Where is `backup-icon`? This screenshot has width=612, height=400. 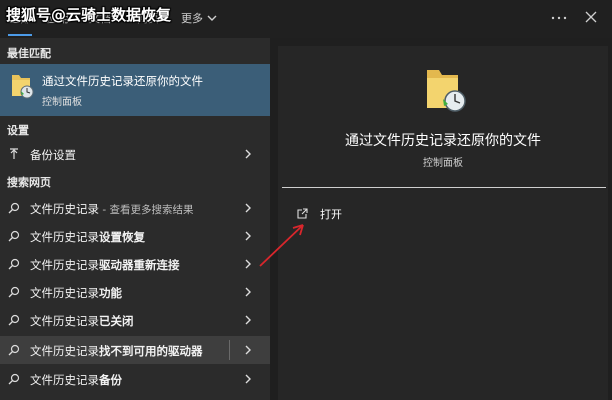 backup-icon is located at coordinates (14, 153).